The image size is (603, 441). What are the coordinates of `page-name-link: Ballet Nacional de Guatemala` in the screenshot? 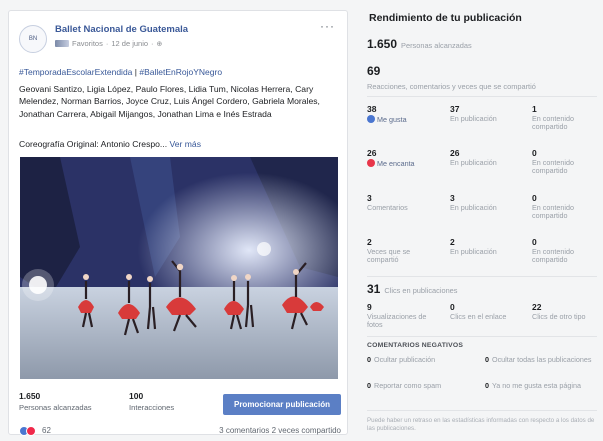 It's located at (121, 29).